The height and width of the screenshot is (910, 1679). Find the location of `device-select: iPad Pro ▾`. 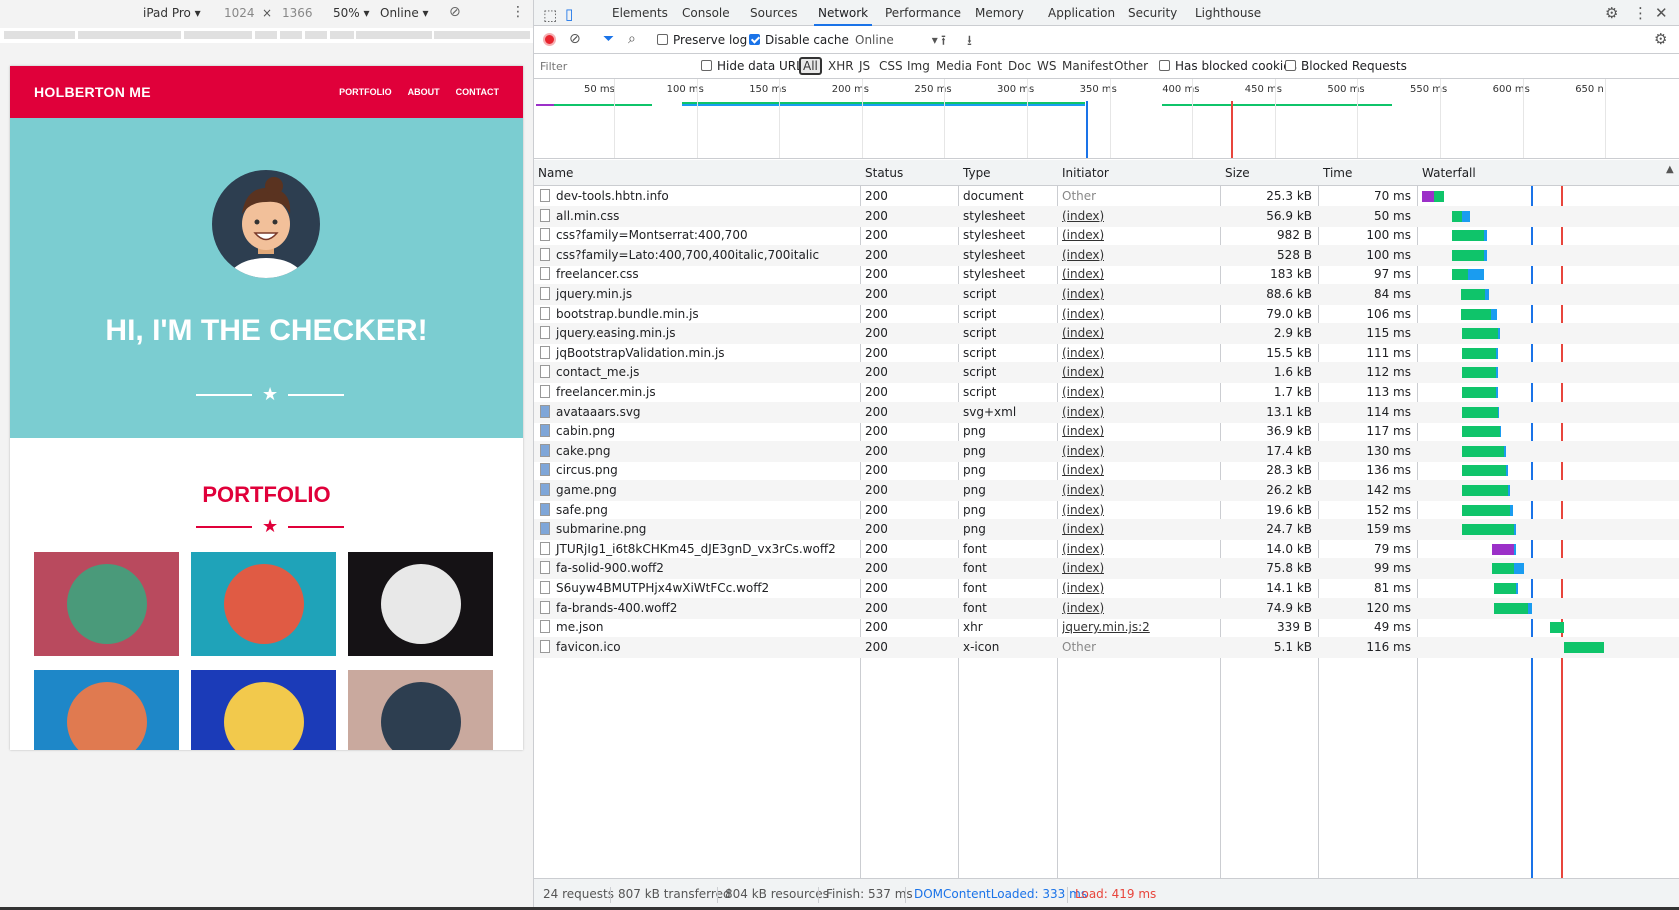

device-select: iPad Pro ▾ is located at coordinates (172, 13).